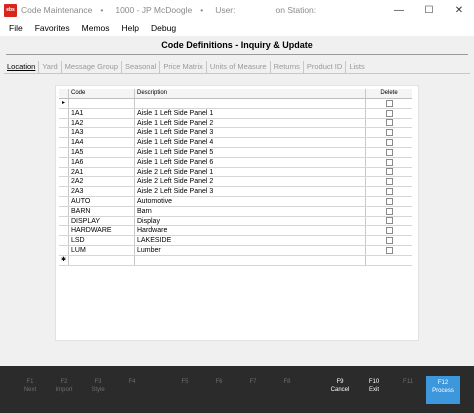  Describe the element at coordinates (325, 67) in the screenshot. I see `tab-product-id: Product ID` at that location.